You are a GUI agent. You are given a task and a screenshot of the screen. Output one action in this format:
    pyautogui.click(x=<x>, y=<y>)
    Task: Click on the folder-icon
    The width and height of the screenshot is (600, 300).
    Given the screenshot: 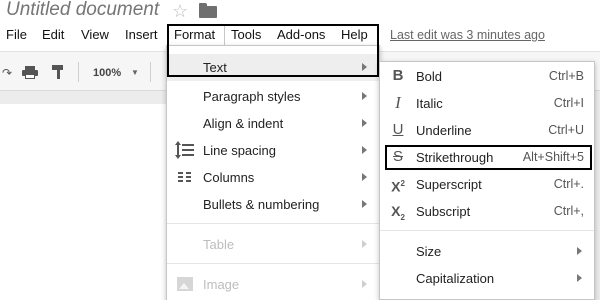 What is the action you would take?
    pyautogui.click(x=208, y=10)
    